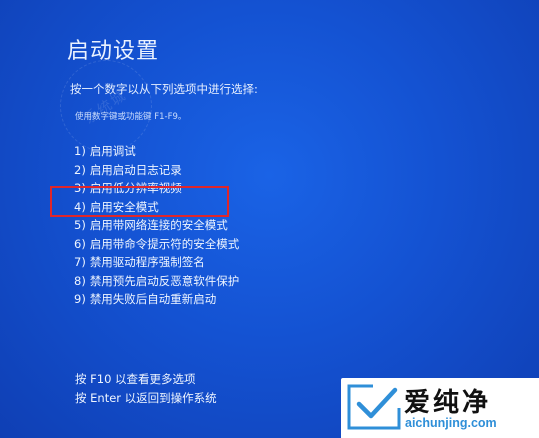 This screenshot has height=438, width=539. What do you see at coordinates (374, 407) in the screenshot?
I see `logo-icon` at bounding box center [374, 407].